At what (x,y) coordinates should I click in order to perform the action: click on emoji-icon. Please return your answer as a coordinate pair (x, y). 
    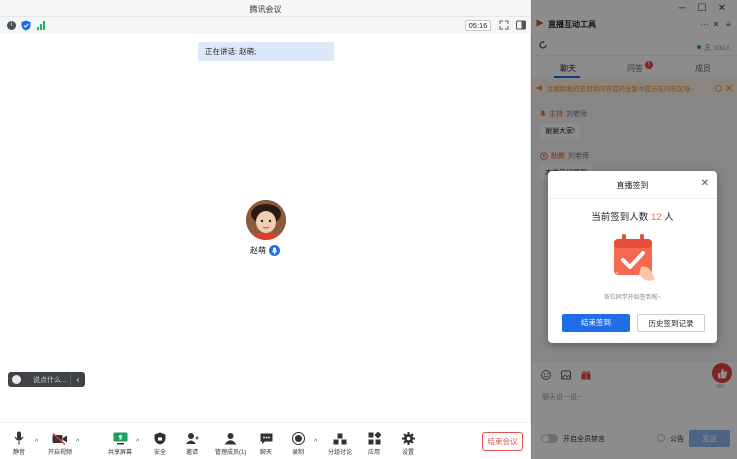
    Looking at the image, I should click on (16, 379).